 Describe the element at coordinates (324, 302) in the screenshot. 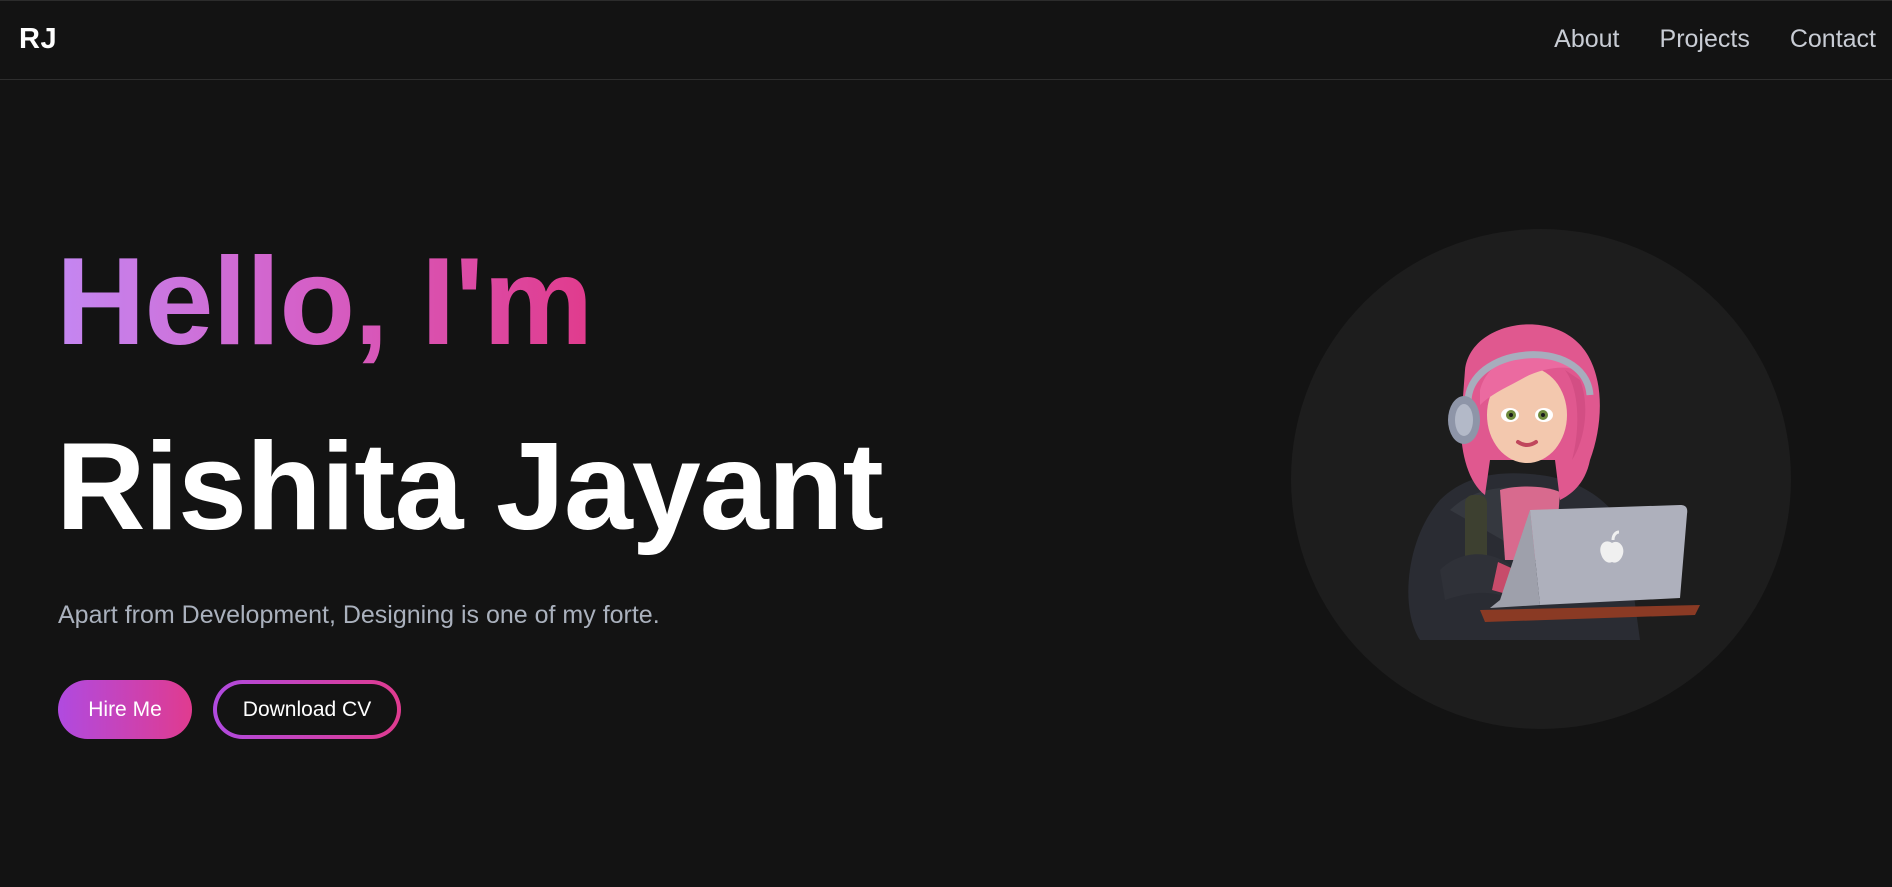

I see `hero-greeting: Hello, I'm` at that location.